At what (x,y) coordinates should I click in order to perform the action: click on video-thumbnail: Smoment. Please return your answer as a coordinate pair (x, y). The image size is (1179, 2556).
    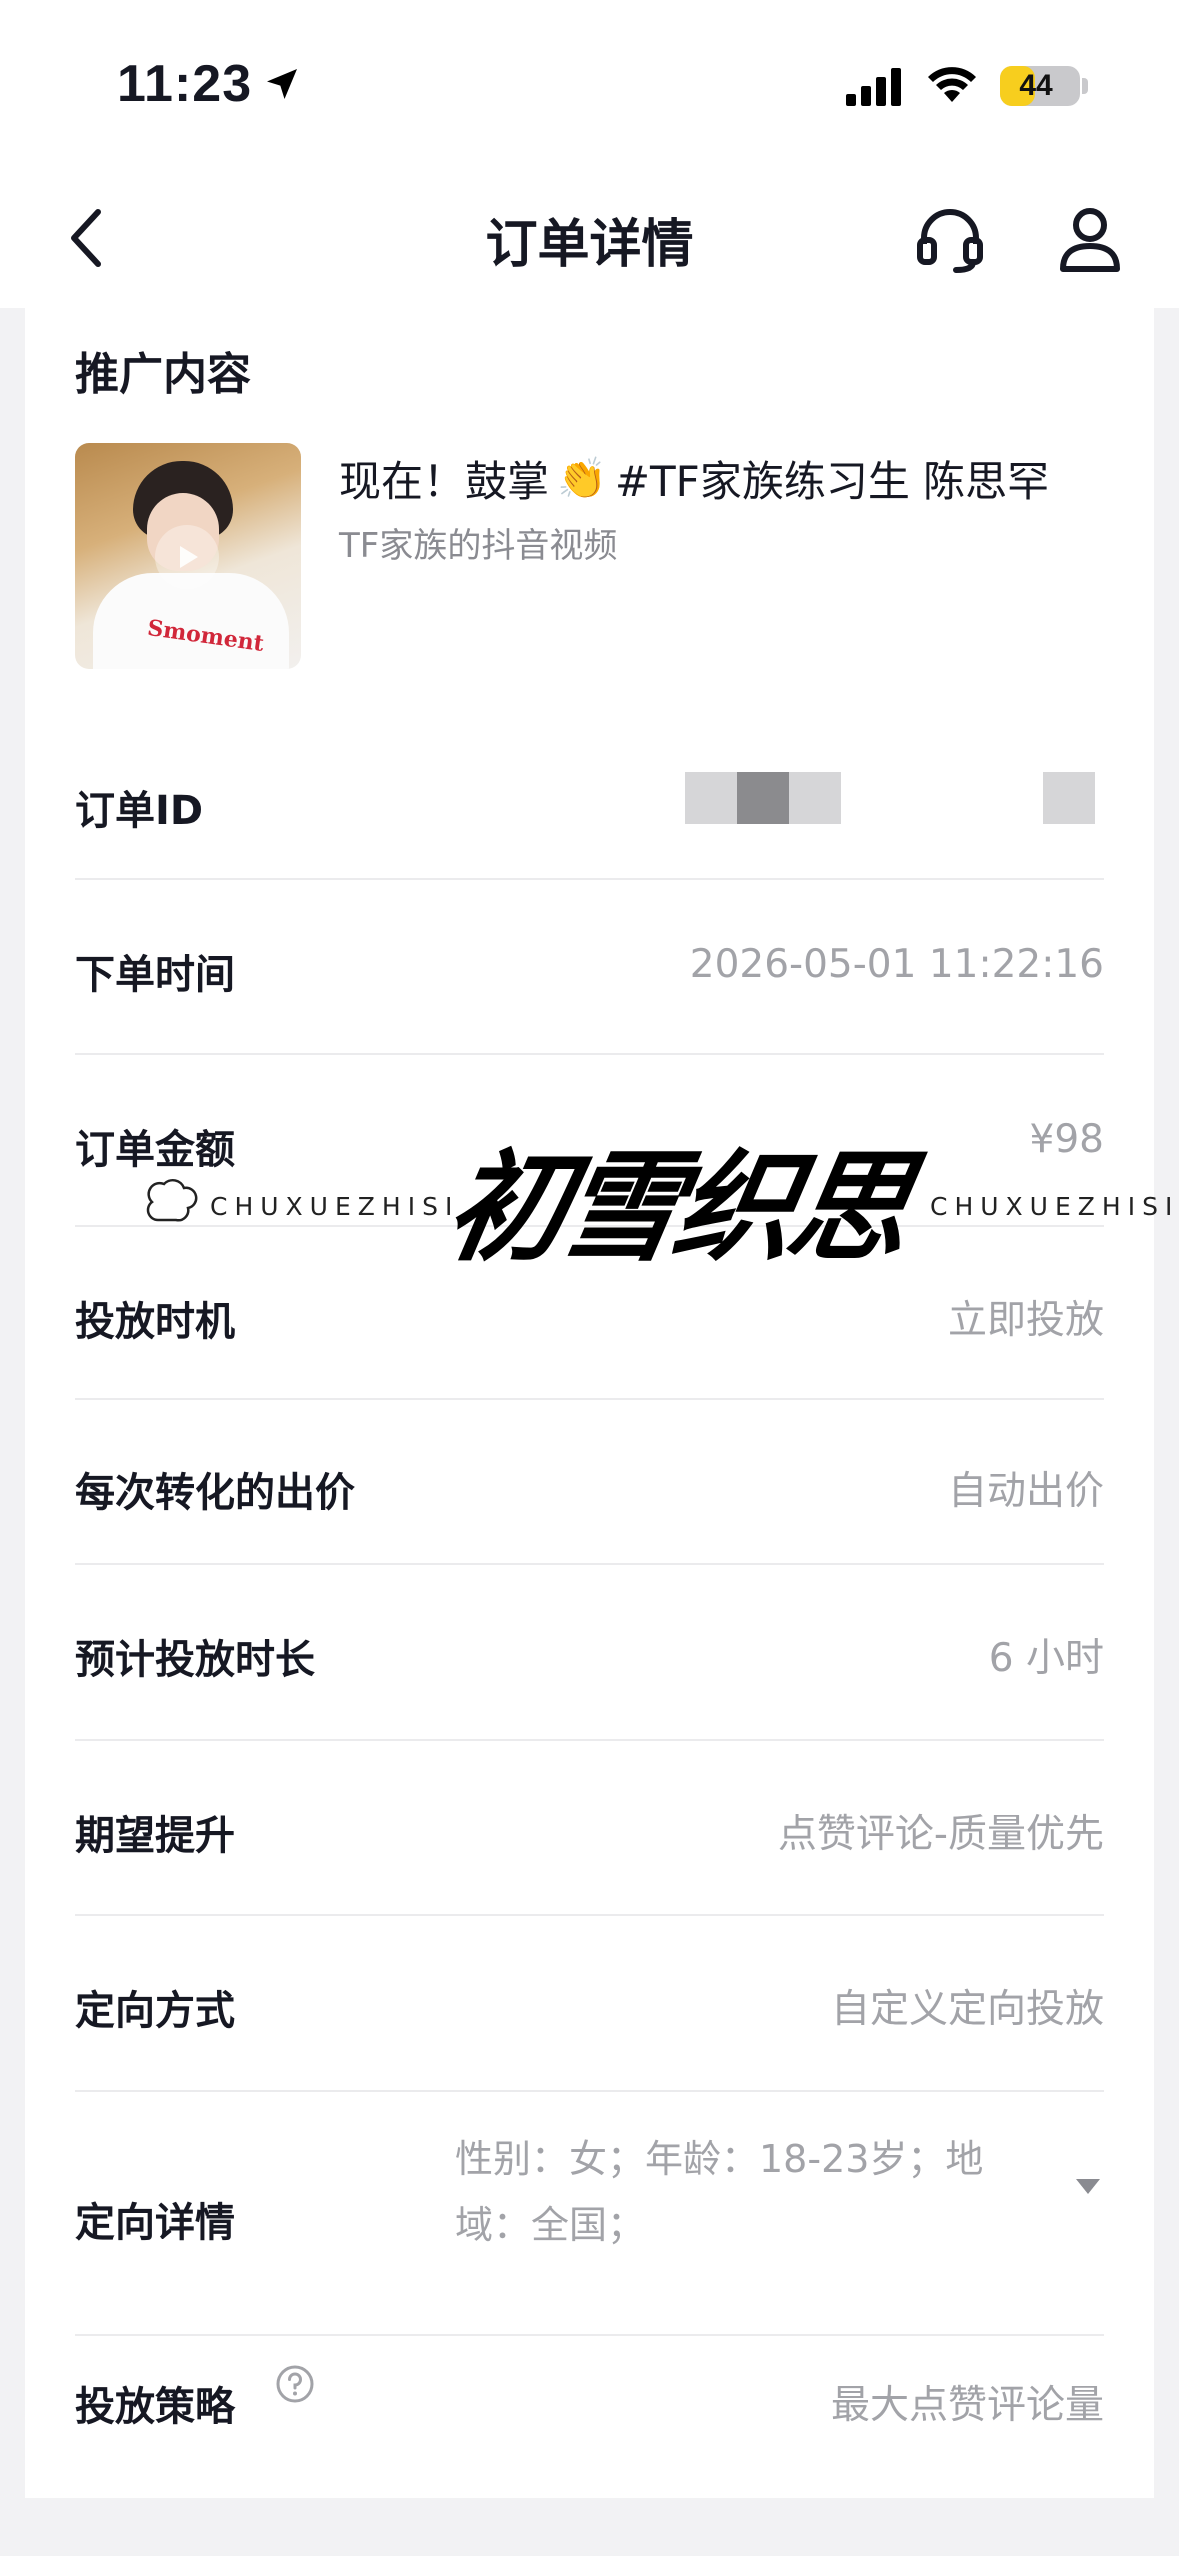
    Looking at the image, I should click on (188, 556).